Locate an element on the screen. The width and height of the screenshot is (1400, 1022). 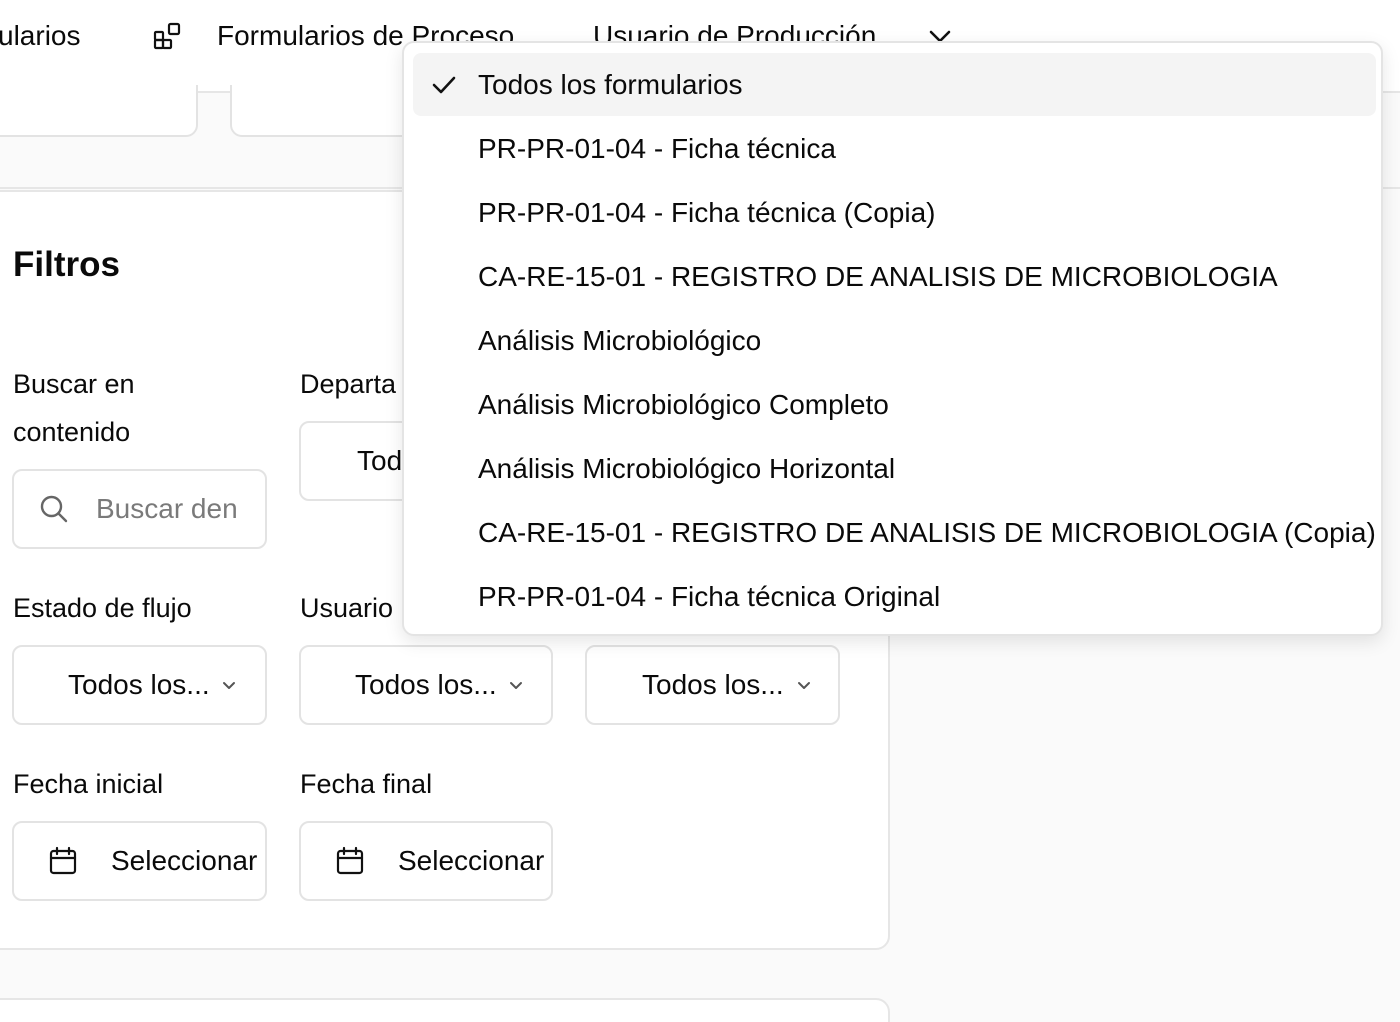
dropdown-option-label: PR-PR-01-04 - Ficha técnica (Copia) is located at coordinates (707, 212).